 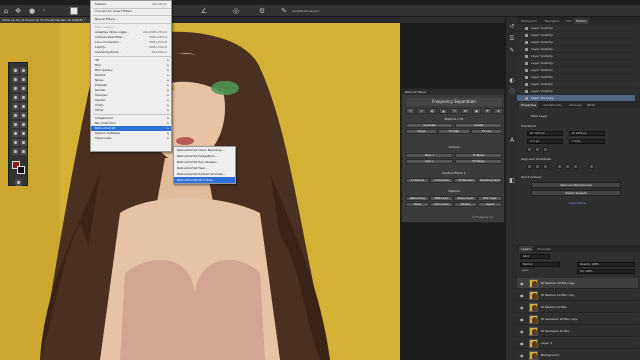 What do you see at coordinates (23, 88) in the screenshot?
I see `eyedropper-tool-icon` at bounding box center [23, 88].